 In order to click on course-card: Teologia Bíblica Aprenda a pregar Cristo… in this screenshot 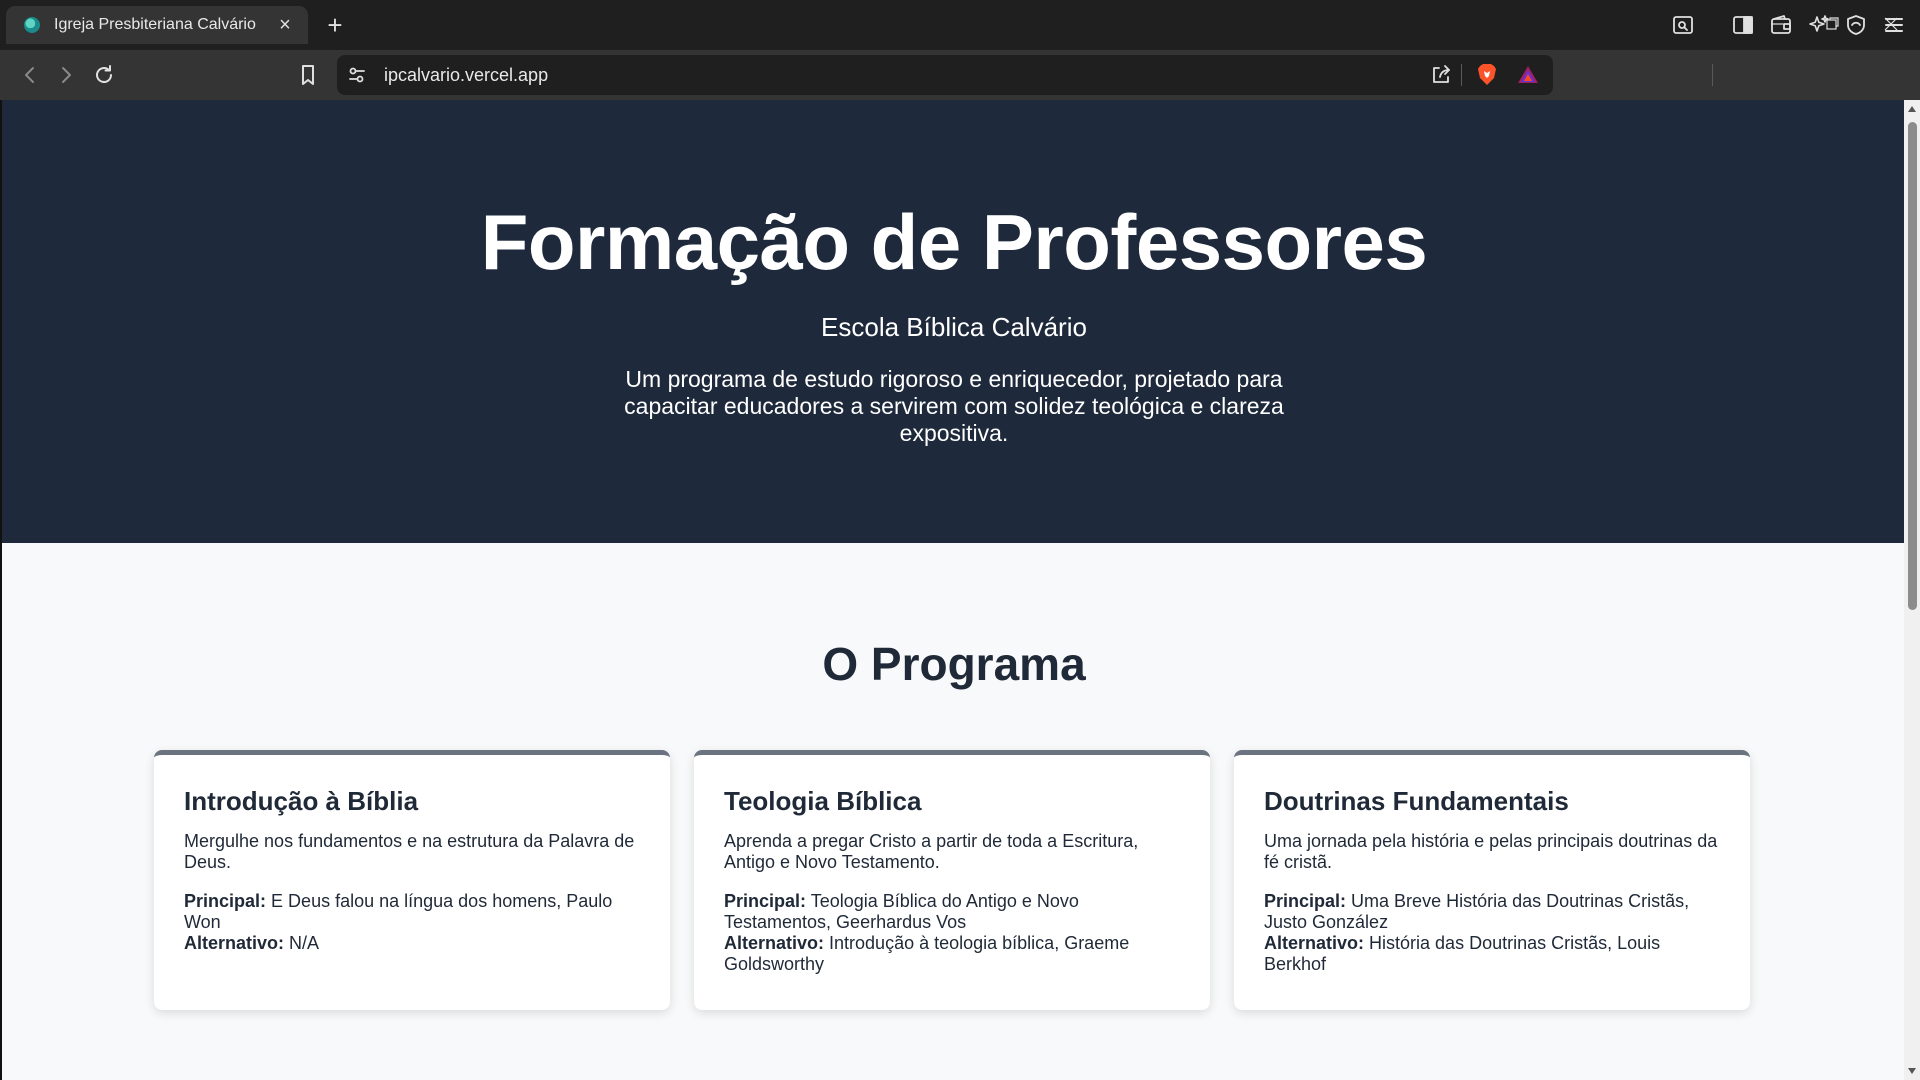, I will do `click(952, 880)`.